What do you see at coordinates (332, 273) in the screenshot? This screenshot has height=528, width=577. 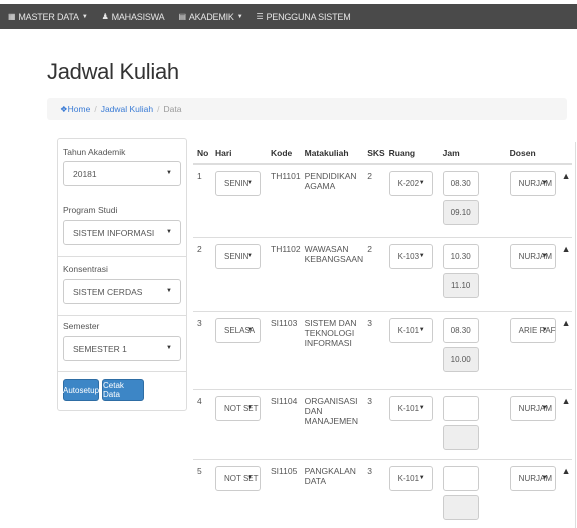 I see `cell-matakuliah: WAWASAN KEBANGSAAN` at bounding box center [332, 273].